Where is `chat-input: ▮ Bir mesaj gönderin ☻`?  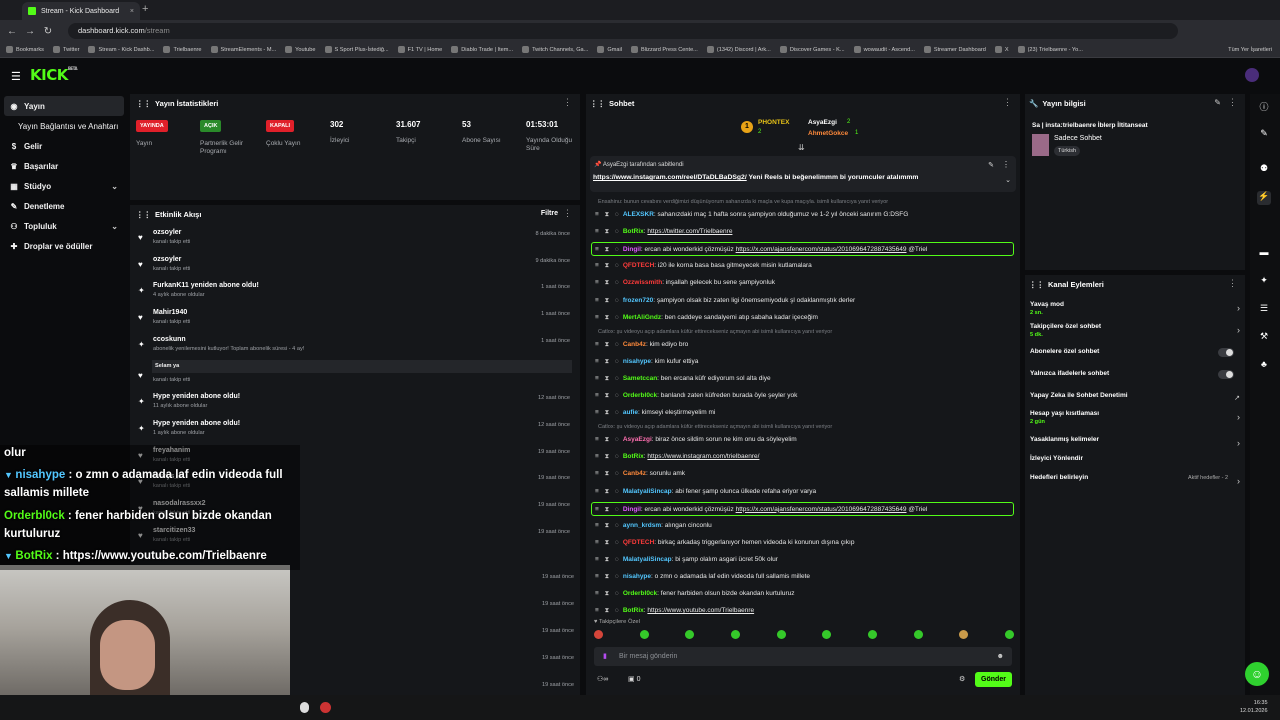
chat-input: ▮ Bir mesaj gönderin ☻ is located at coordinates (803, 656).